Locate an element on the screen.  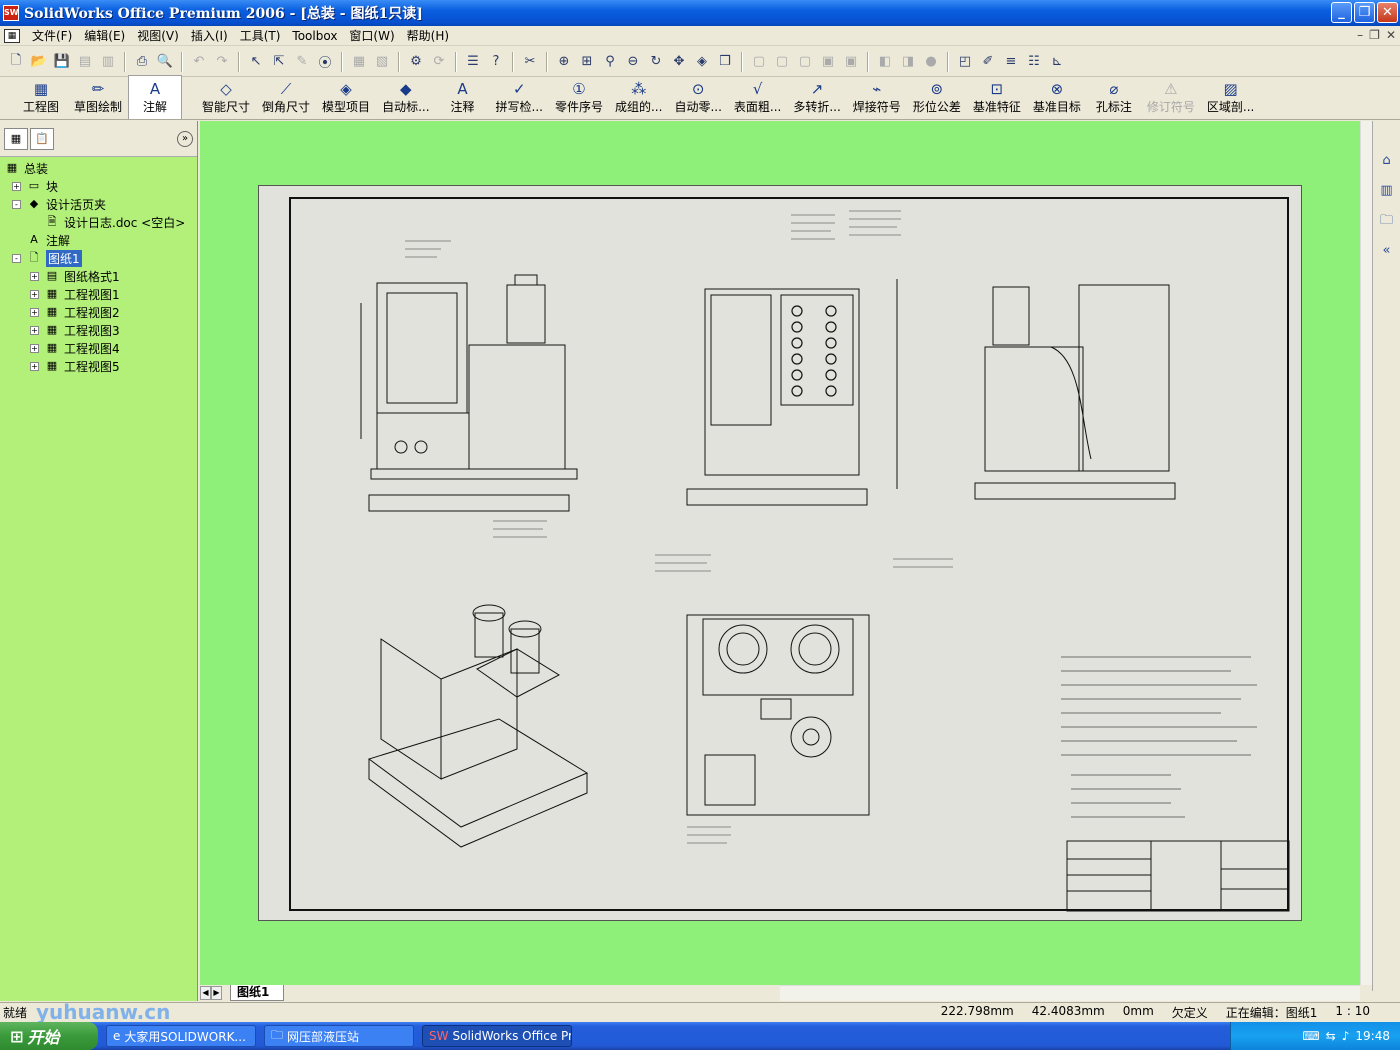
home-icon: ⌂ is located at coordinates (1387, 161).